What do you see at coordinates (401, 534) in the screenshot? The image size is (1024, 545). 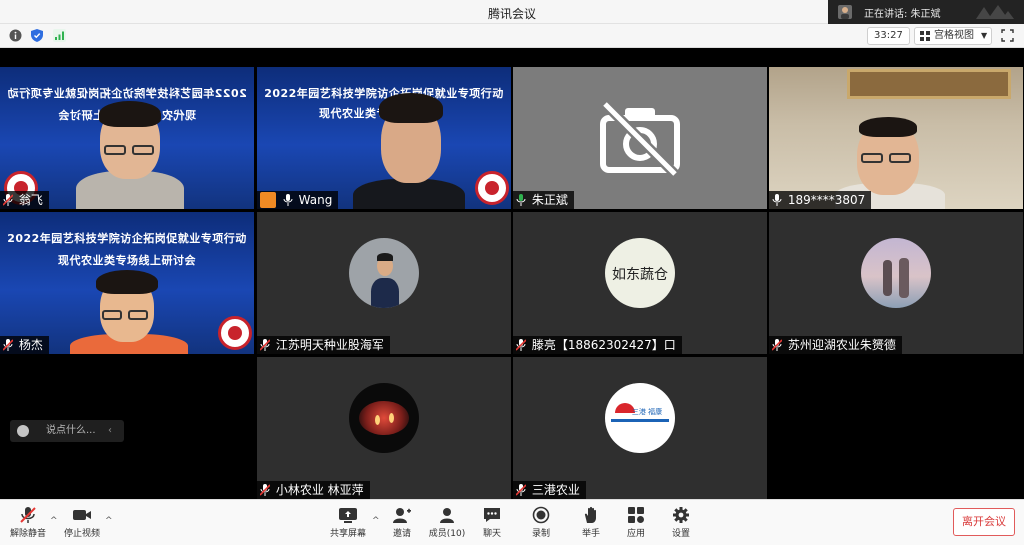 I see `invite-label: 邀请` at bounding box center [401, 534].